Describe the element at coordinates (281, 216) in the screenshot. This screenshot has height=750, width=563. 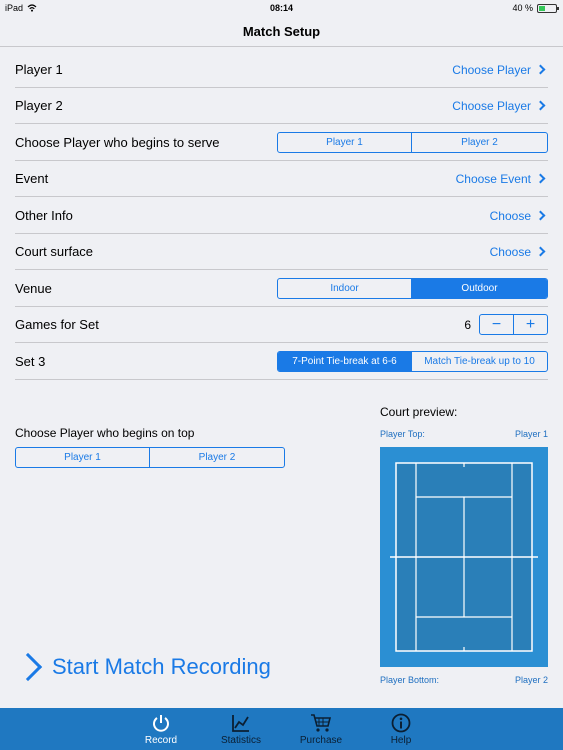
I see `other-info-row: Other Info Choose` at that location.